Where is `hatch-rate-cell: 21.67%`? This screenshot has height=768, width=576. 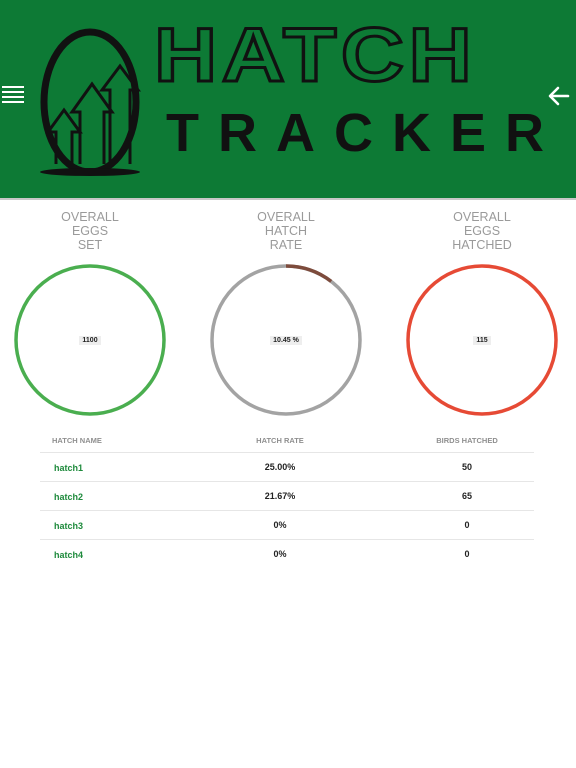
hatch-rate-cell: 21.67% is located at coordinates (280, 496).